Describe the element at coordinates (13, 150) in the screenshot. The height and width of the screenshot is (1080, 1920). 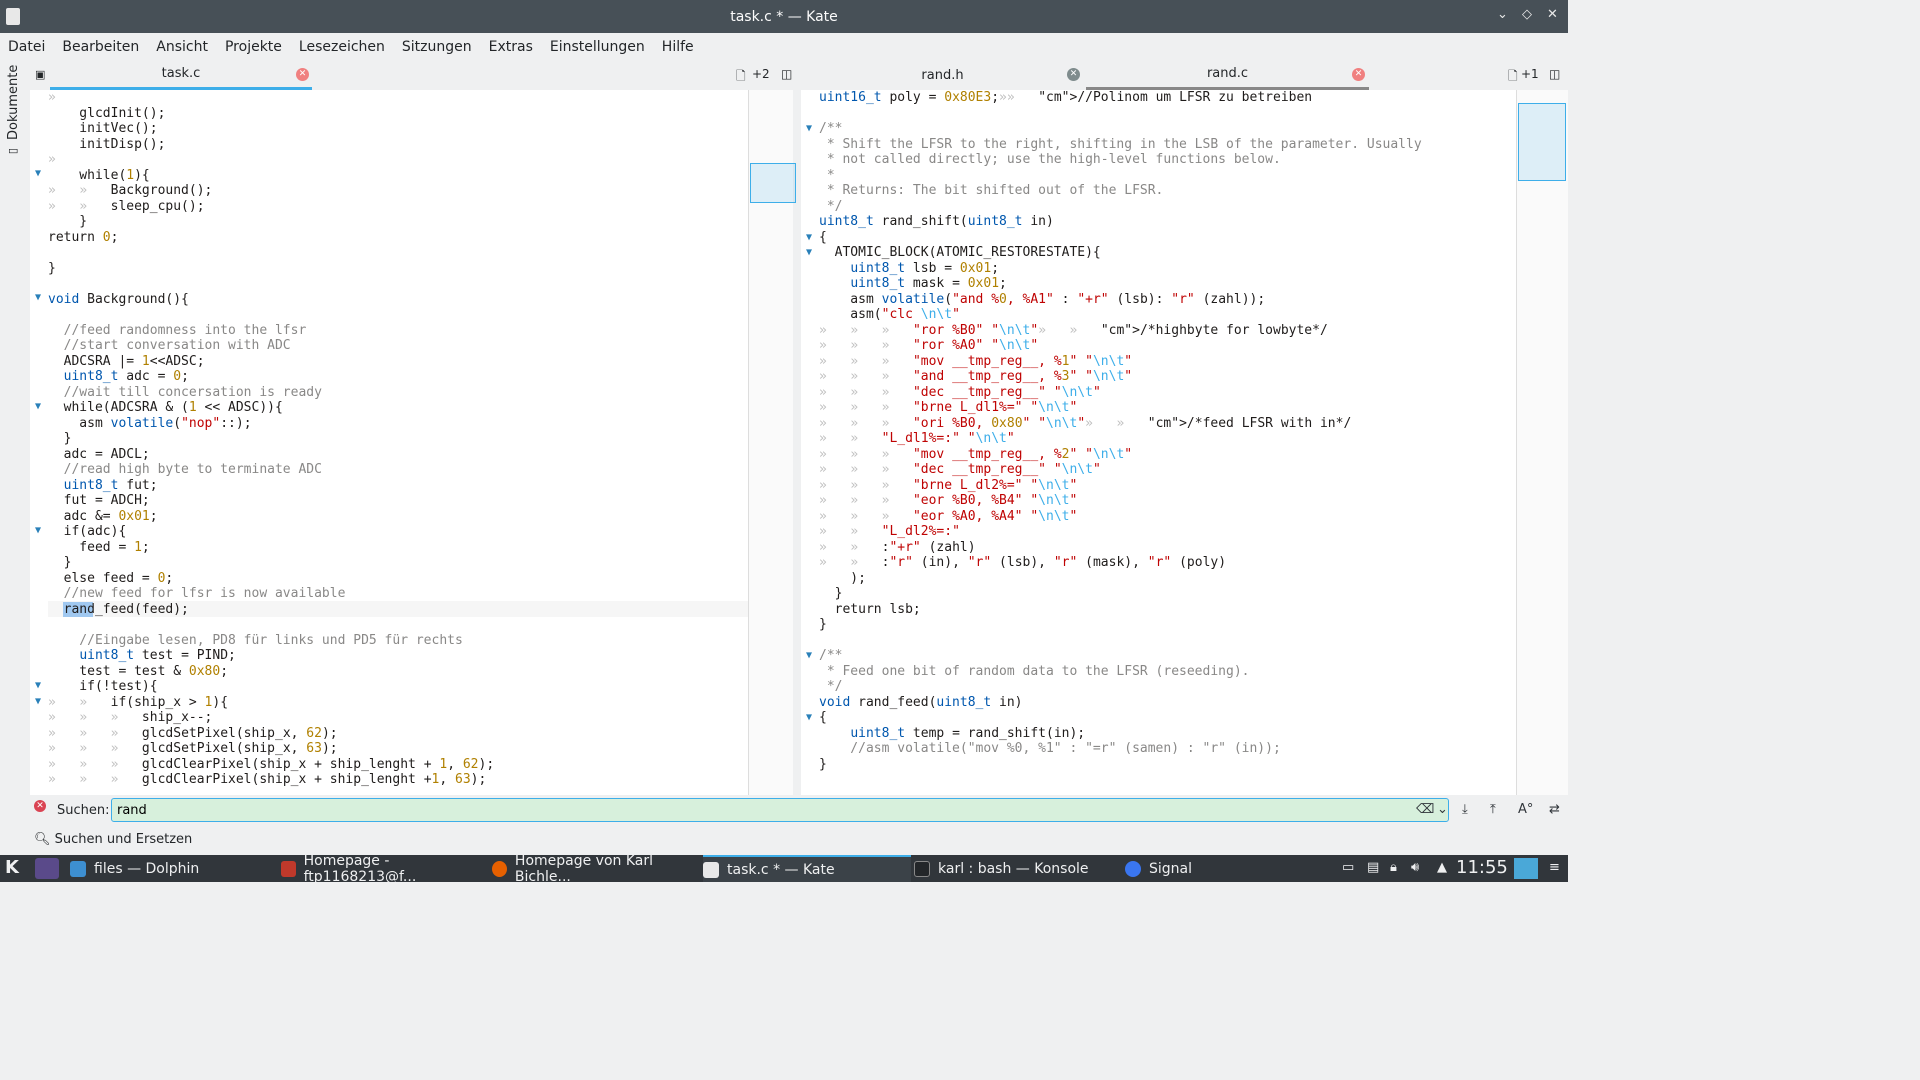
I see `documents-icon: ▭` at that location.